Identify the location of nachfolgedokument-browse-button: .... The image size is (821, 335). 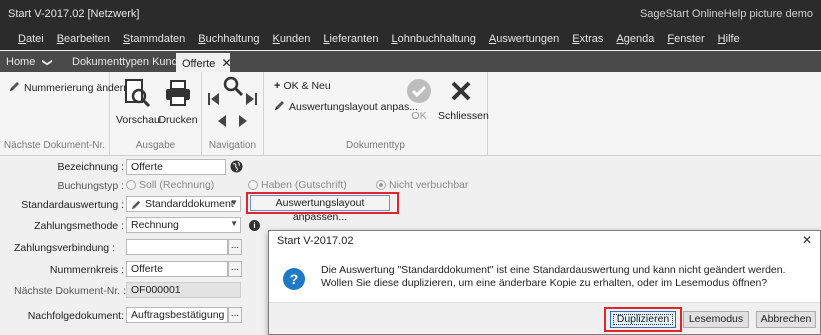
(235, 315).